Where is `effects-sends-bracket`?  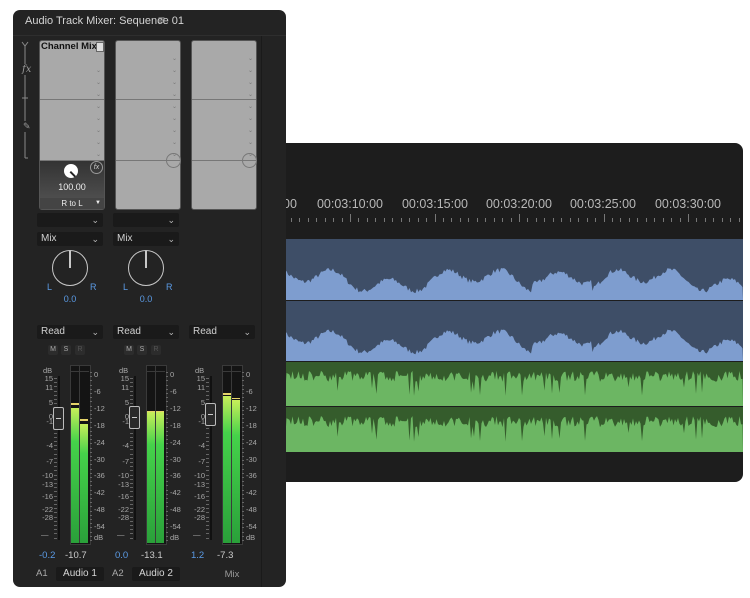
effects-sends-bracket is located at coordinates (25, 100).